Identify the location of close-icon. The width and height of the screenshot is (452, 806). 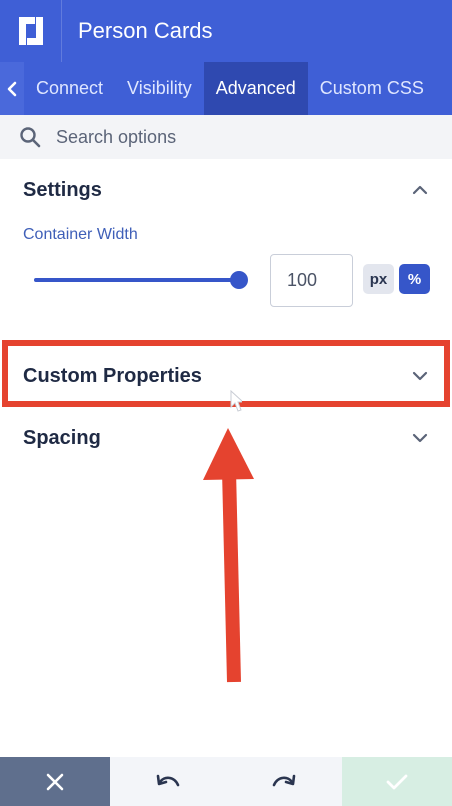
(55, 781).